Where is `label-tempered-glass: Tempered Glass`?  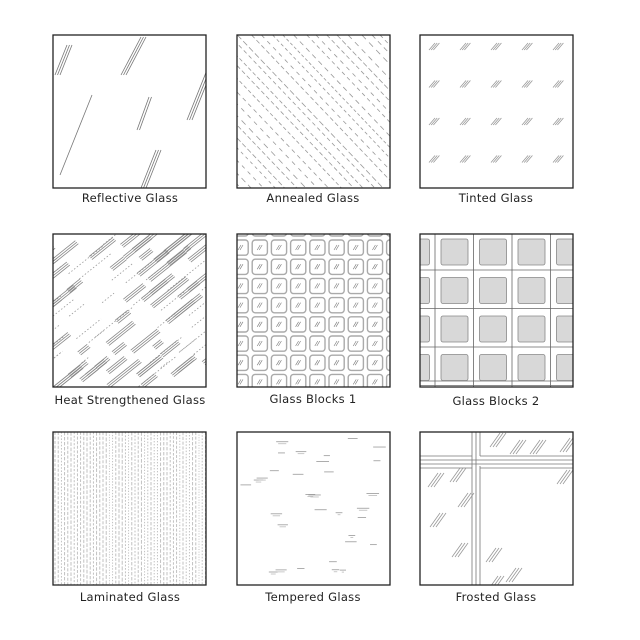 label-tempered-glass: Tempered Glass is located at coordinates (313, 597).